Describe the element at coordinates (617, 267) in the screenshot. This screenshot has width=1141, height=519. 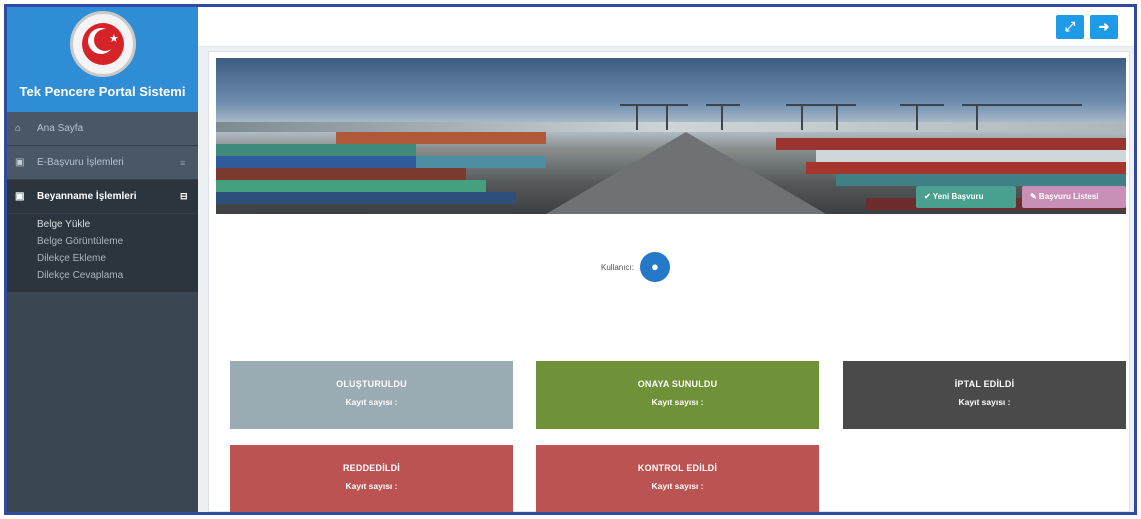
I see `user-label: Kullanıcı:` at that location.